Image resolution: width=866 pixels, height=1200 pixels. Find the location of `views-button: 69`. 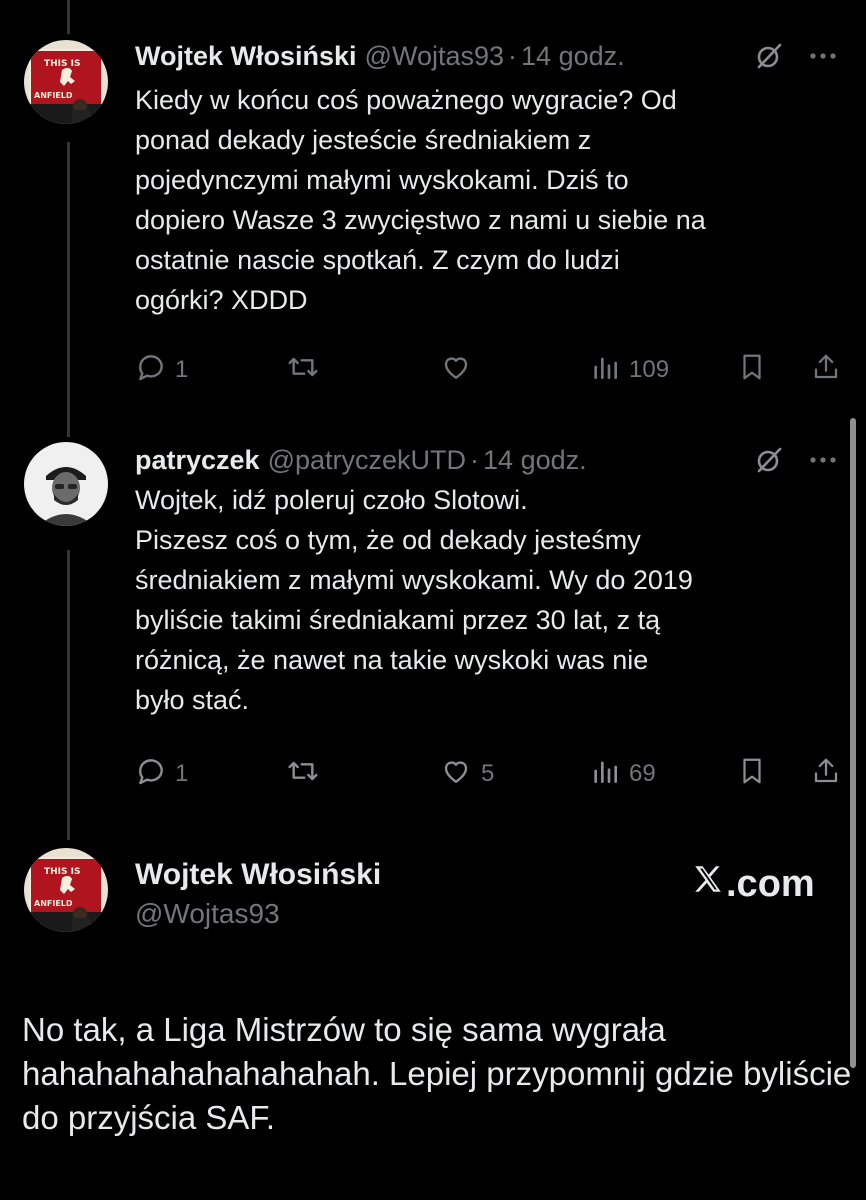

views-button: 69 is located at coordinates (622, 774).